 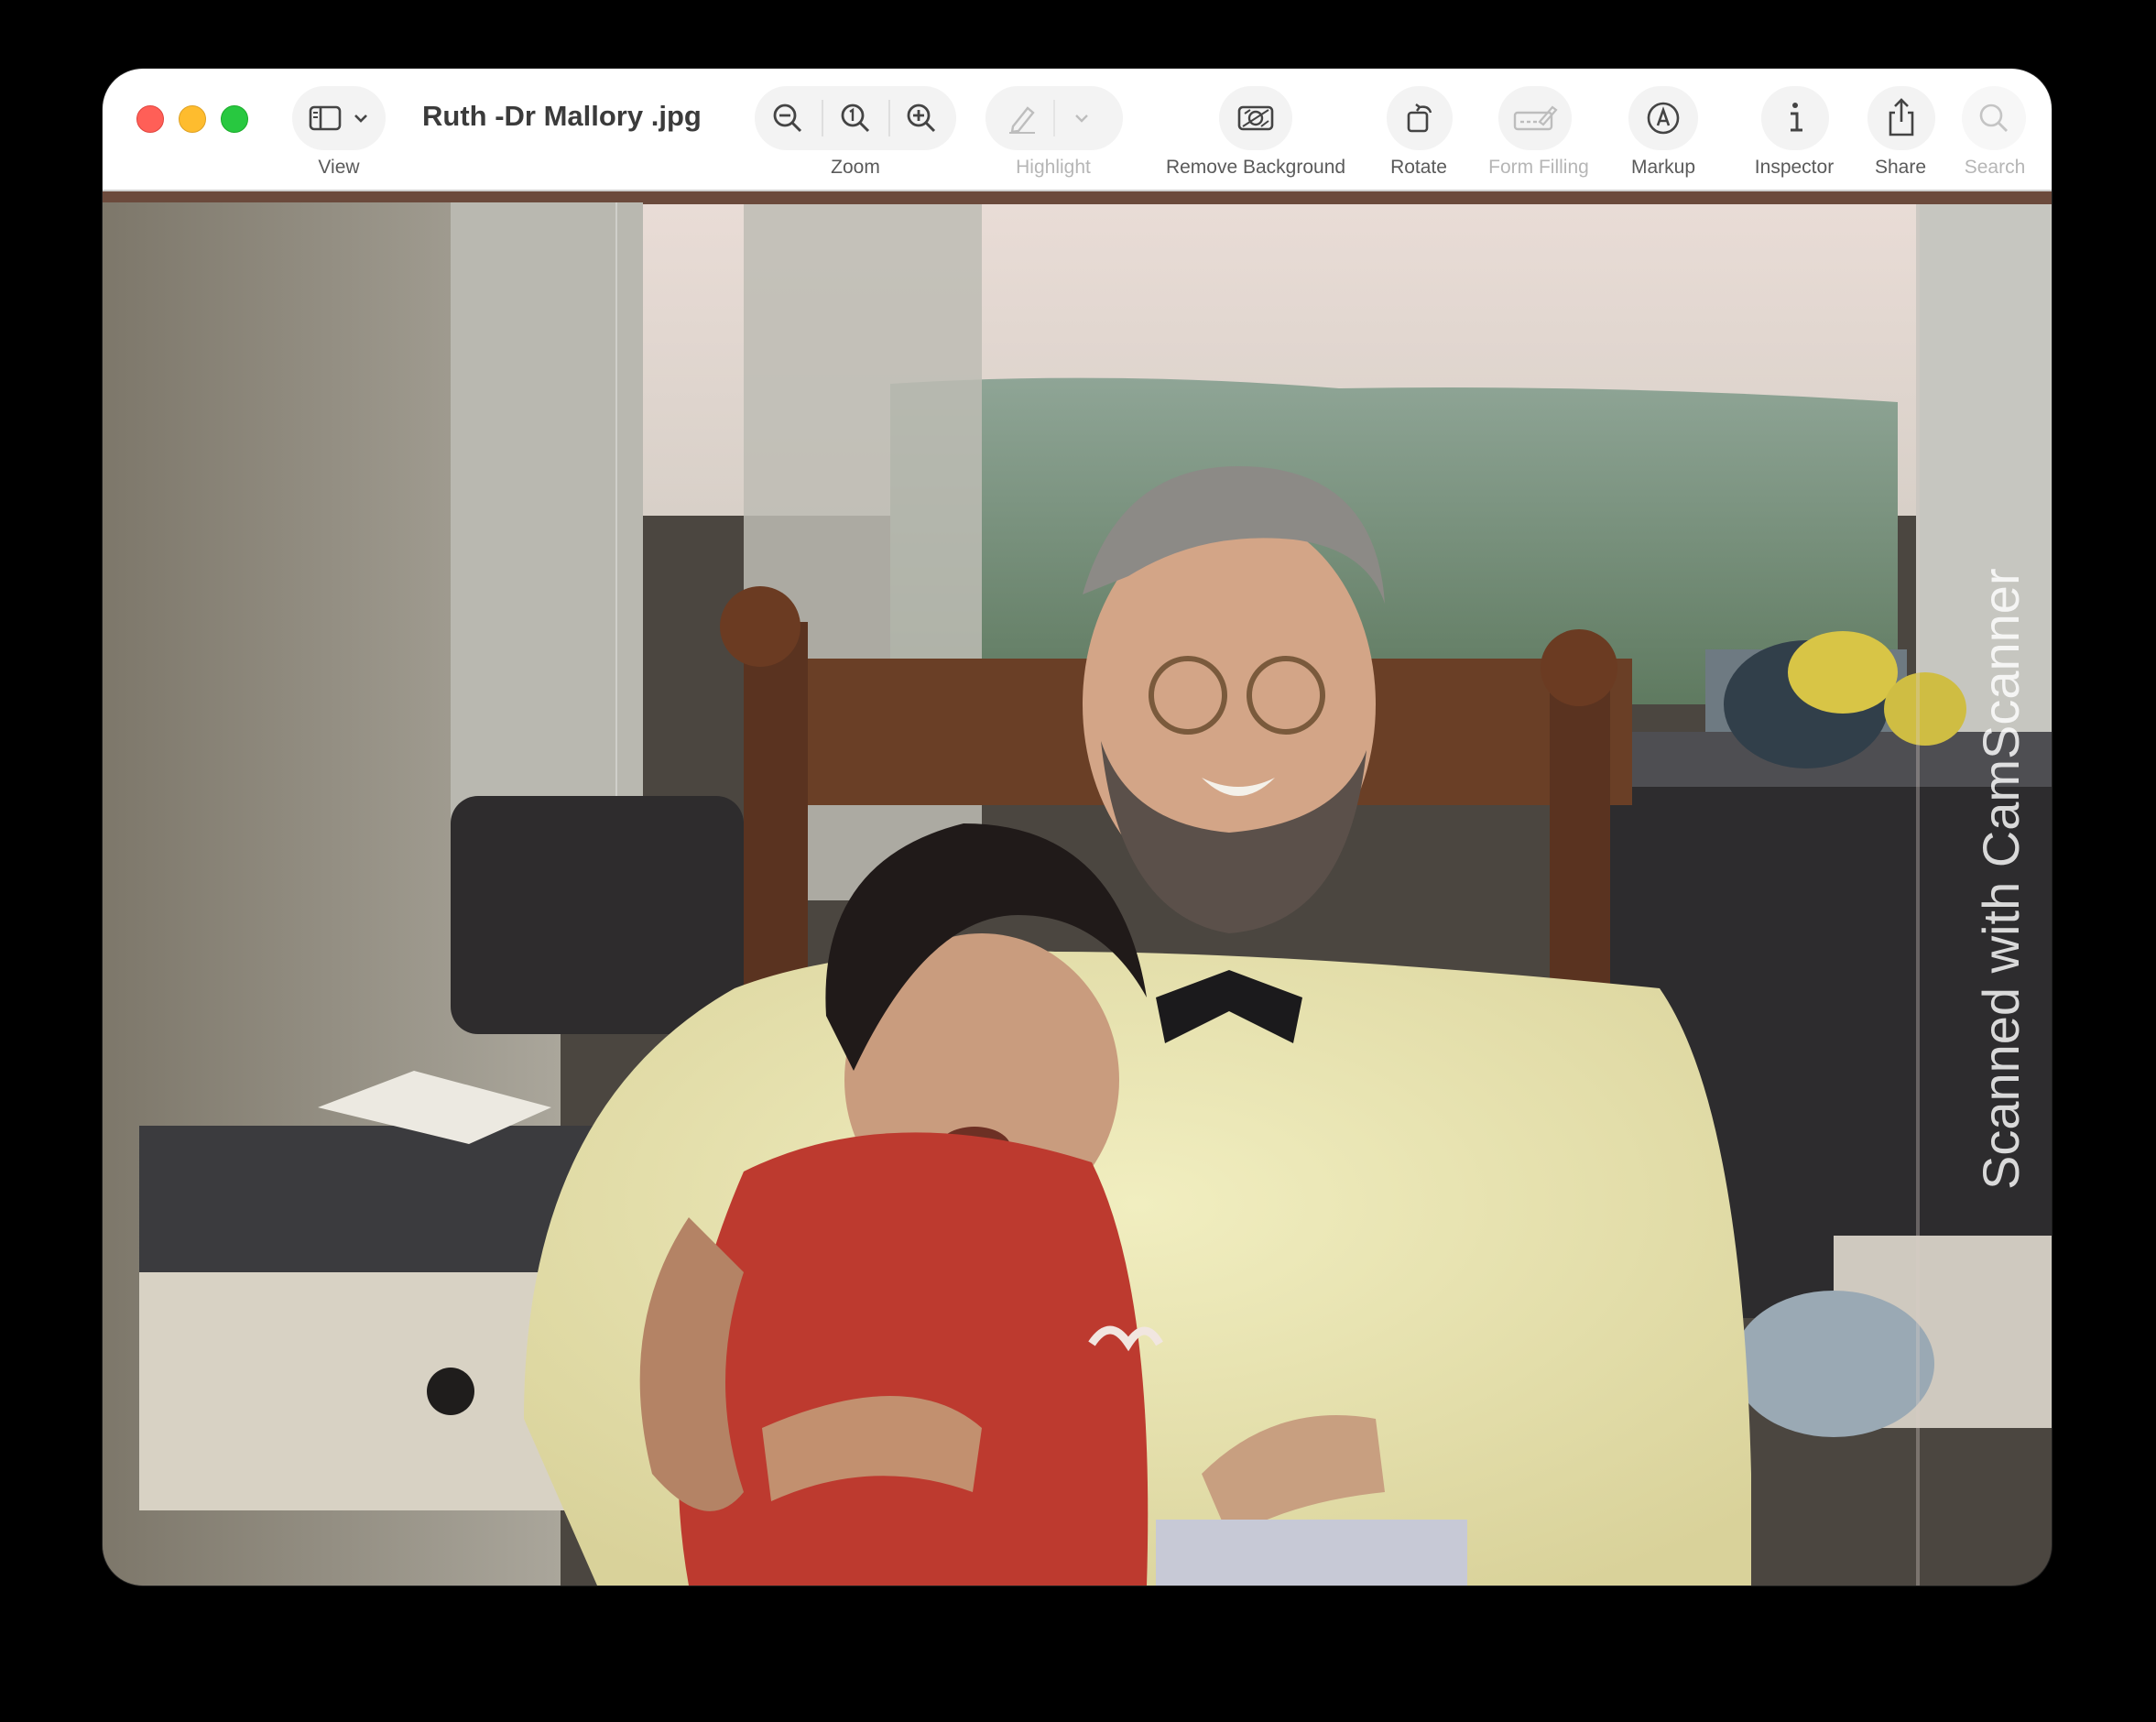 I want to click on highlight-pen-icon, so click(x=1022, y=118).